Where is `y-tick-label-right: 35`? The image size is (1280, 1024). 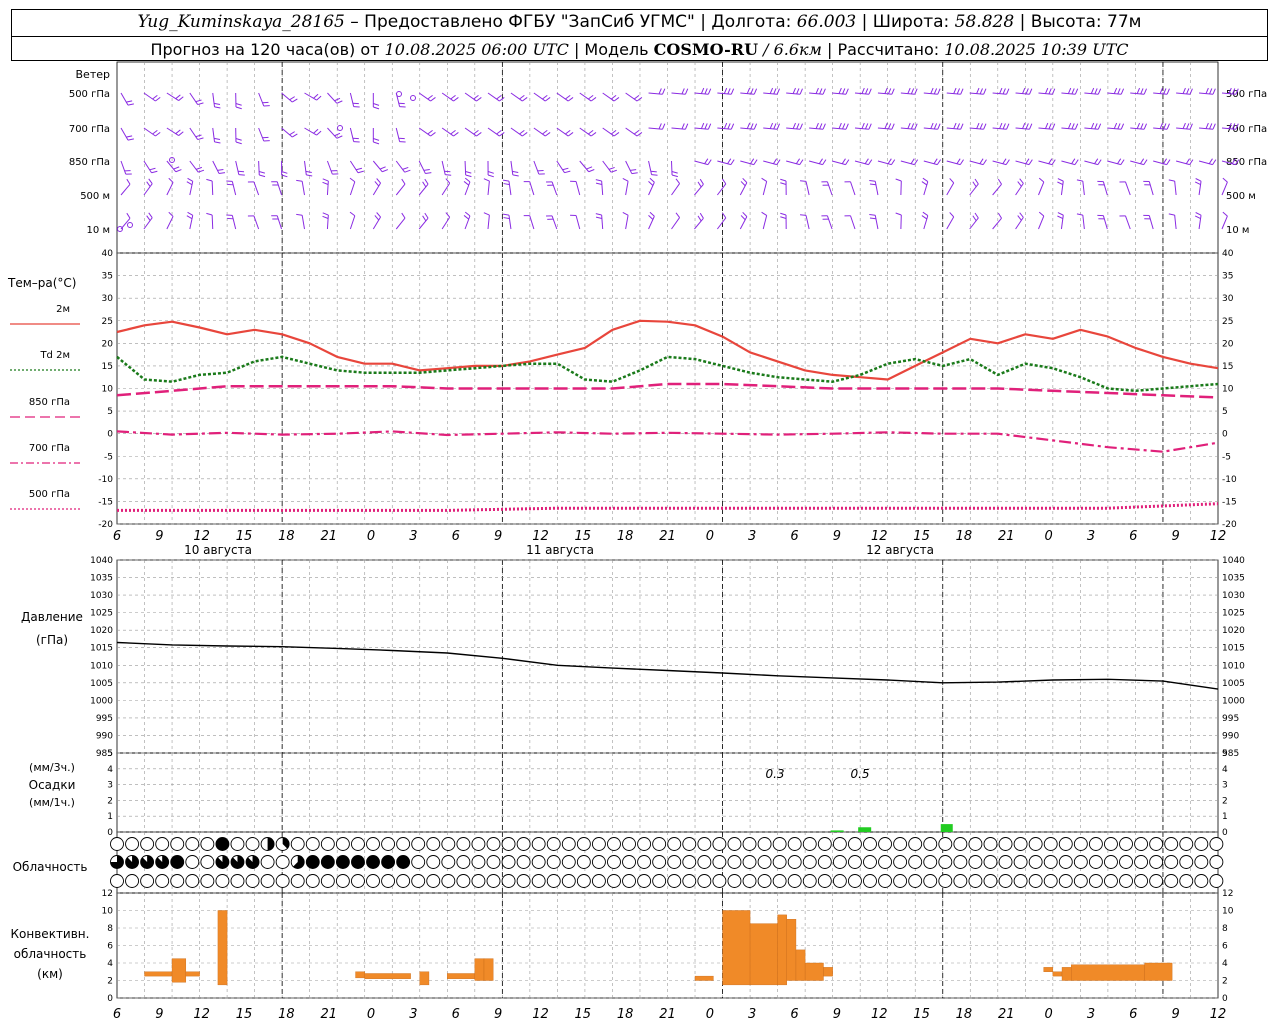
y-tick-label-right: 35 is located at coordinates (1227, 277).